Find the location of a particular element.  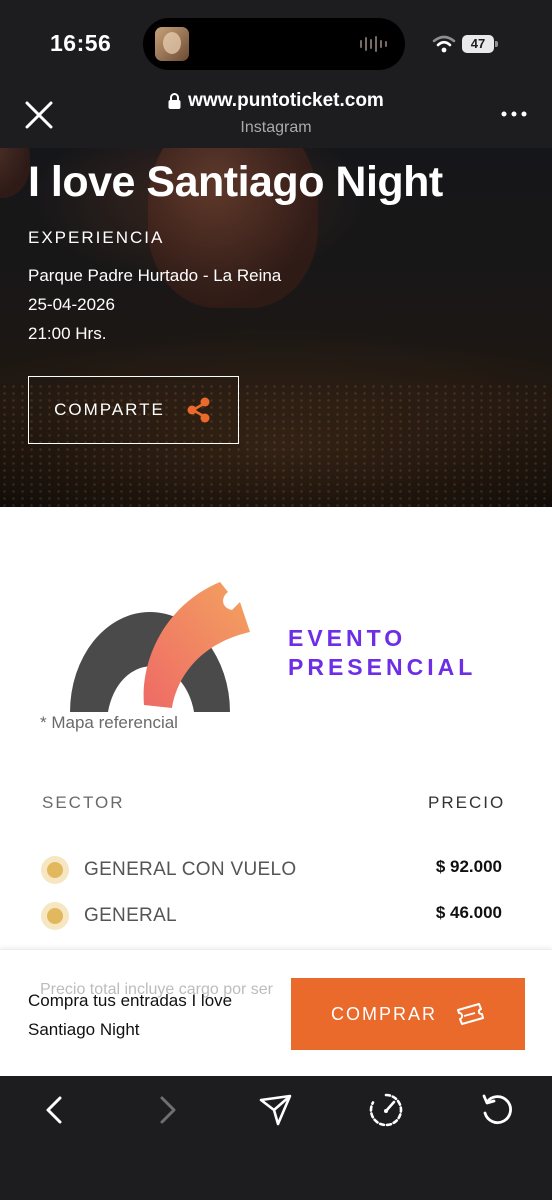

share-icon is located at coordinates (198, 410).